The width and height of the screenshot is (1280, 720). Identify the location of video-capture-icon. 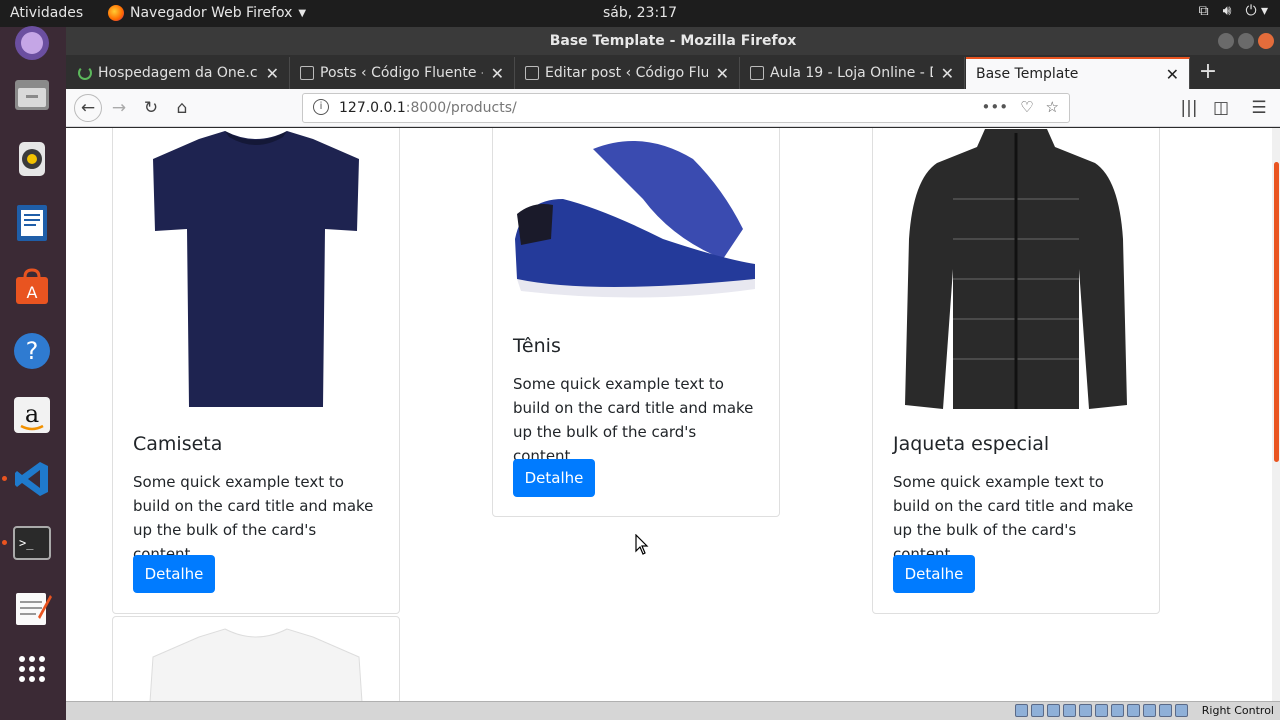
(1133, 710).